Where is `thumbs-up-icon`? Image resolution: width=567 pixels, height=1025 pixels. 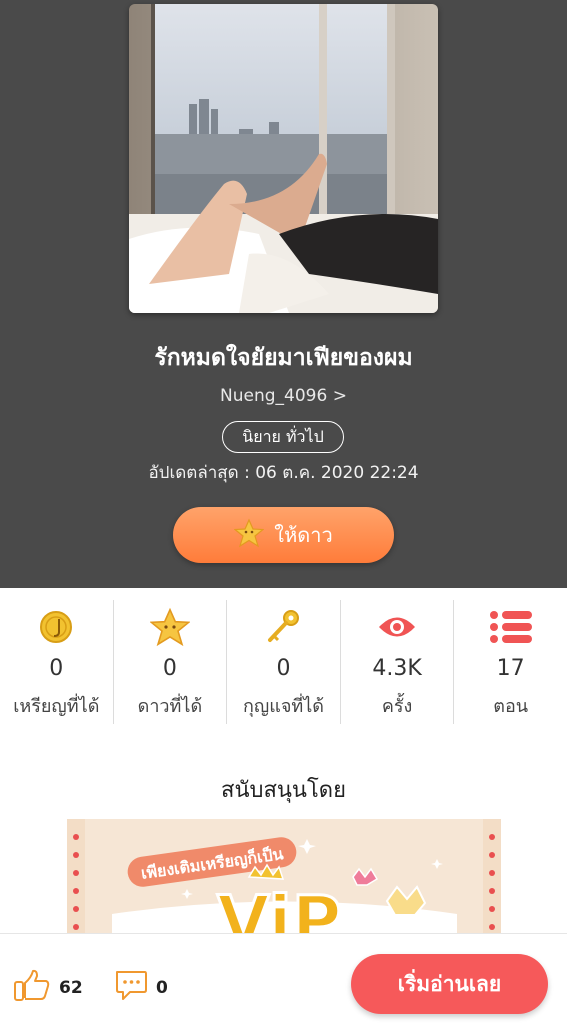
thumbs-up-icon is located at coordinates (32, 987).